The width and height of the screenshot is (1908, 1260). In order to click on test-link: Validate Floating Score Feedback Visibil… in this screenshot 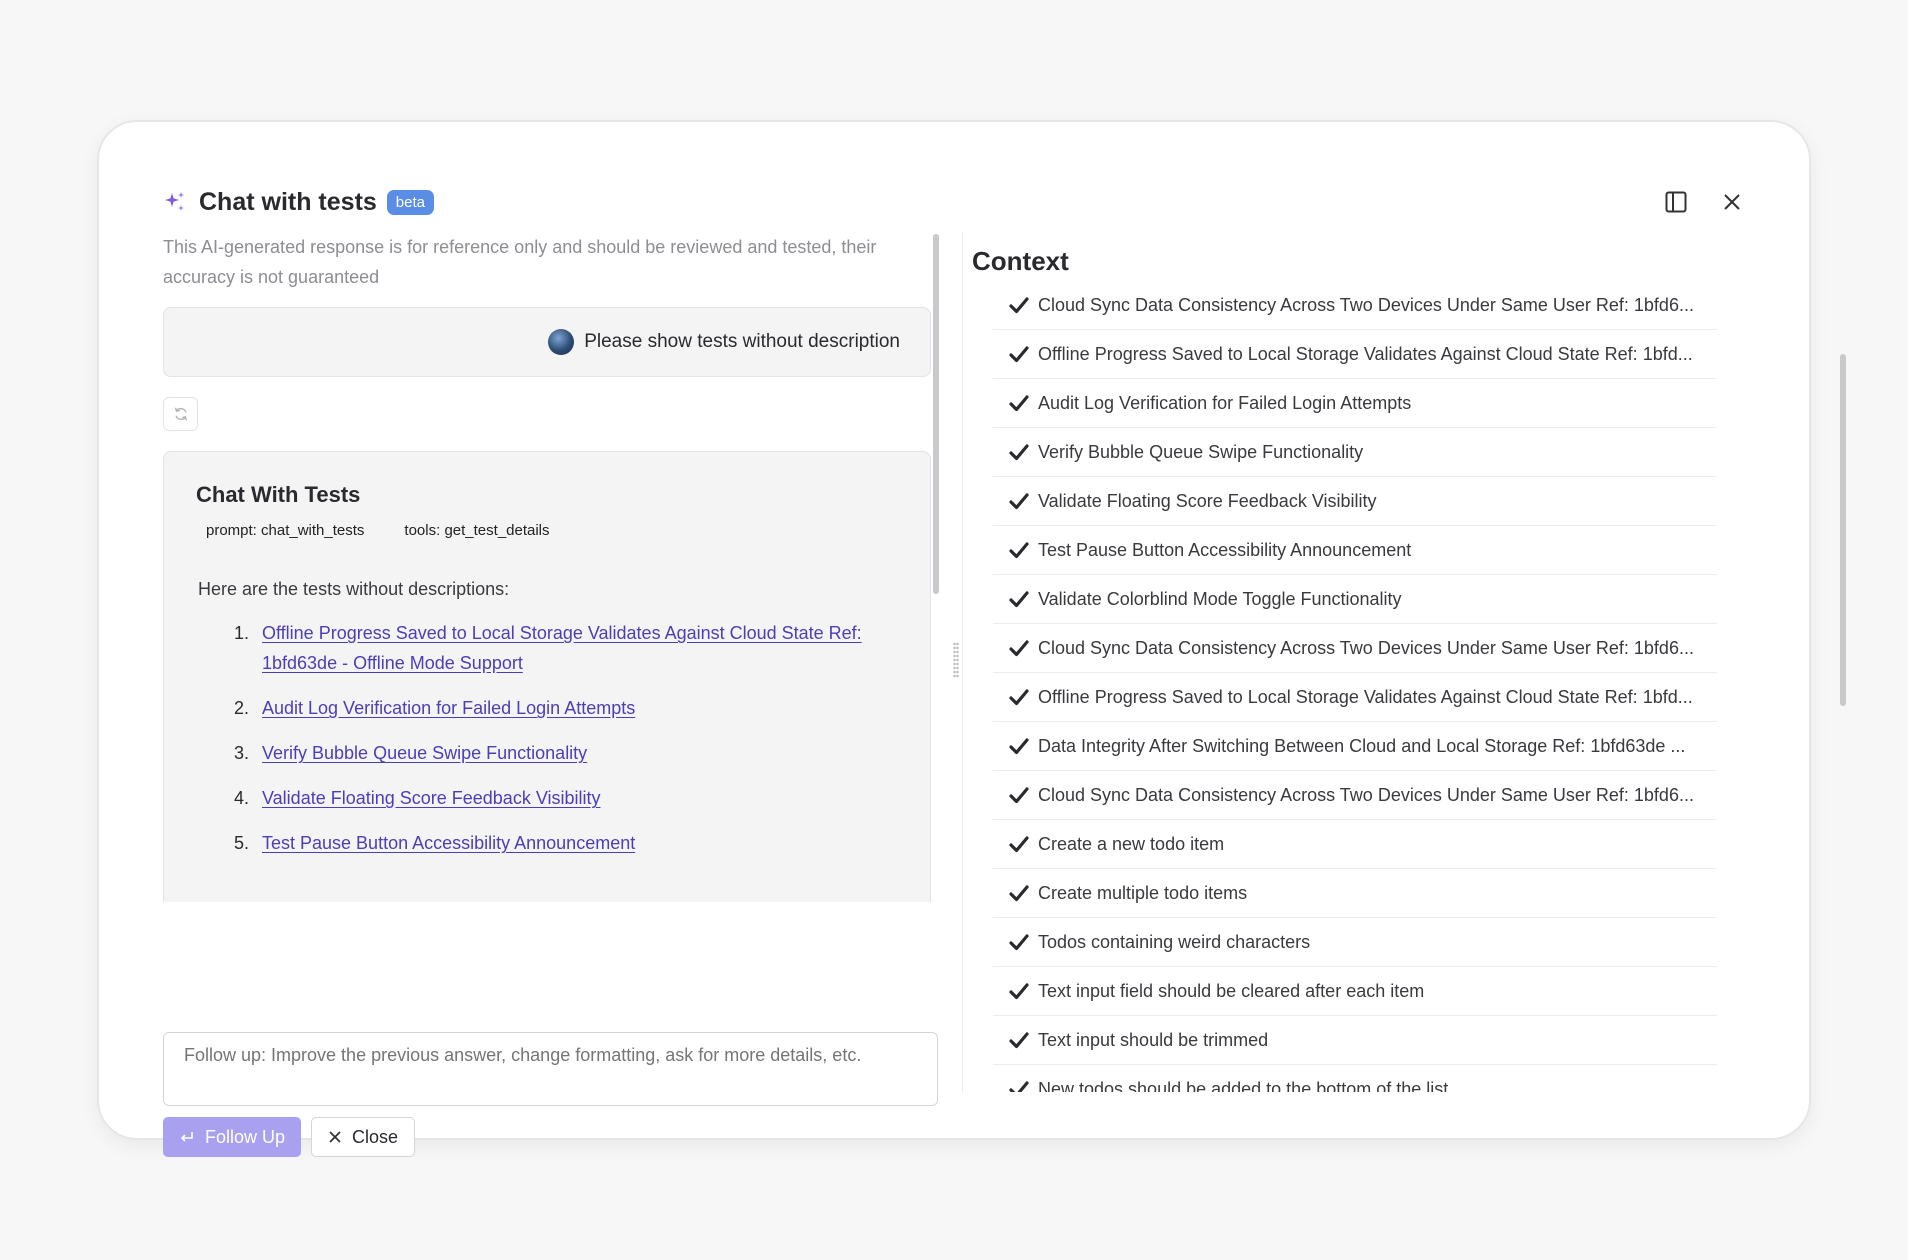, I will do `click(431, 798)`.